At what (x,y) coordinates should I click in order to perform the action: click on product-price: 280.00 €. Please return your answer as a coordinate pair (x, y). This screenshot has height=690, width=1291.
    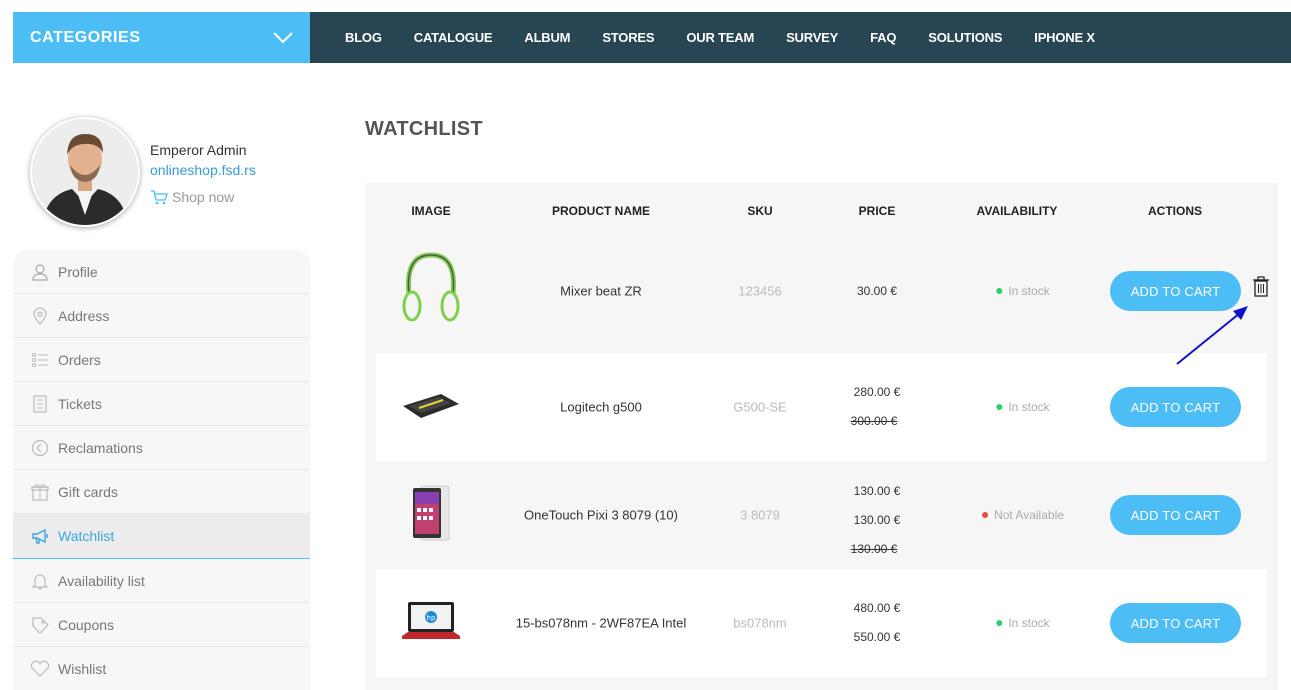
    Looking at the image, I should click on (877, 392).